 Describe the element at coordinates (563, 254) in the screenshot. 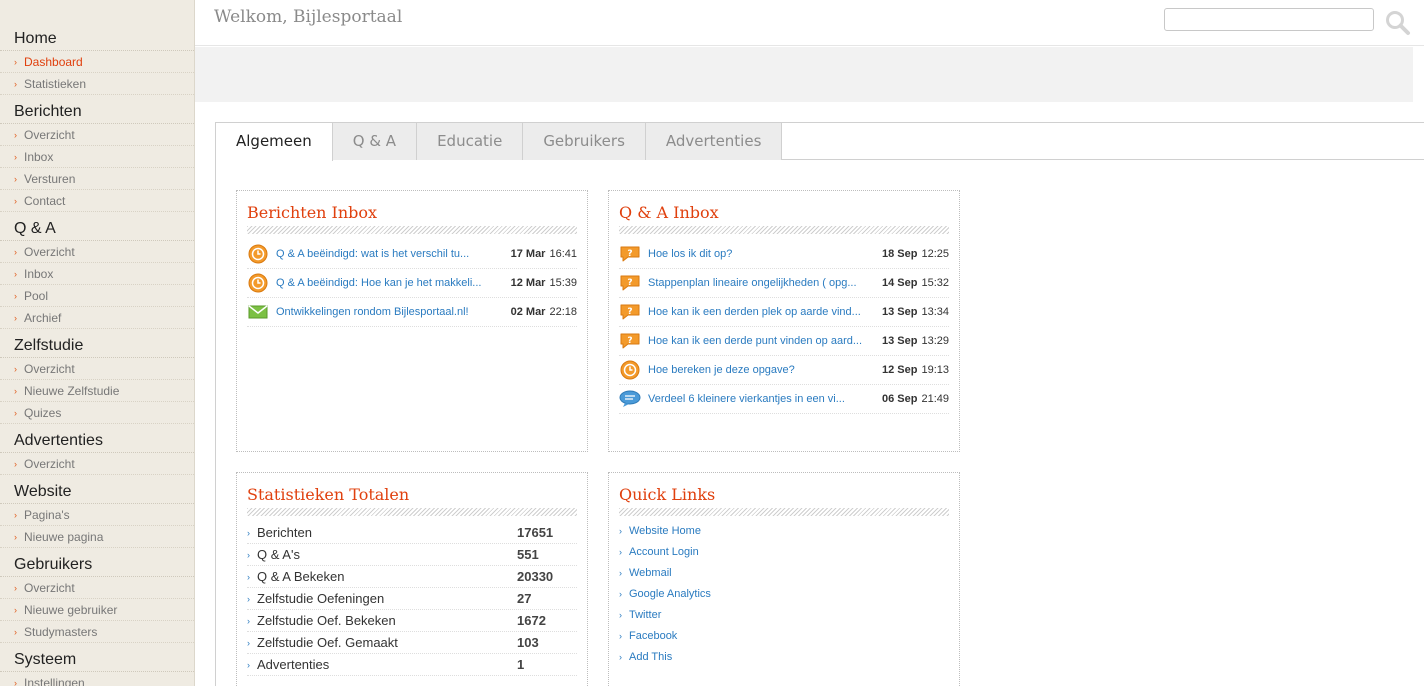

I see `message-time: 16:41` at that location.